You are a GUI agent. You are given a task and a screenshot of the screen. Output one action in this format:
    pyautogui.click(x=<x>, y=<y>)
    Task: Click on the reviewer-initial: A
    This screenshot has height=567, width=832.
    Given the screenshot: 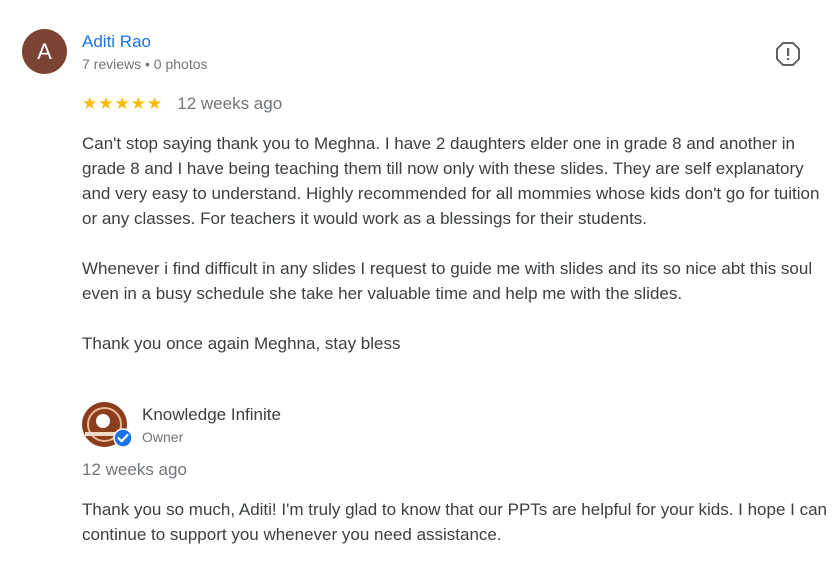 What is the action you would take?
    pyautogui.click(x=44, y=51)
    